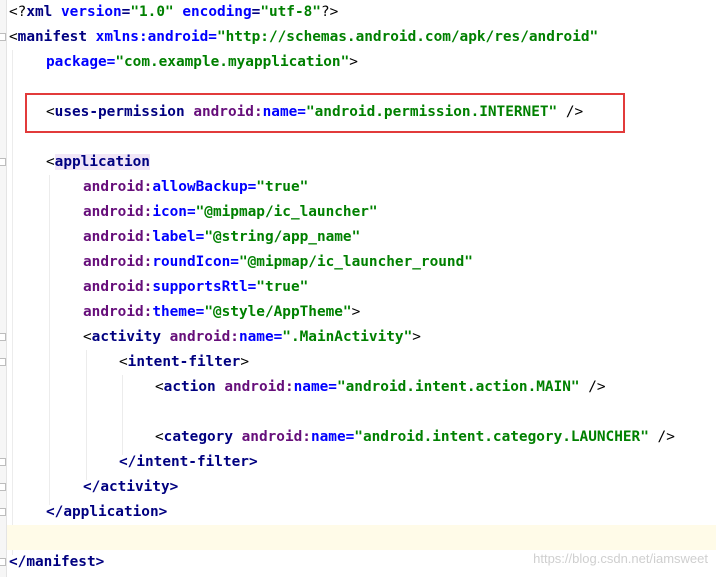 This screenshot has height=577, width=716. I want to click on attr-value: "android.intent.category.LAUNCHER", so click(501, 437).